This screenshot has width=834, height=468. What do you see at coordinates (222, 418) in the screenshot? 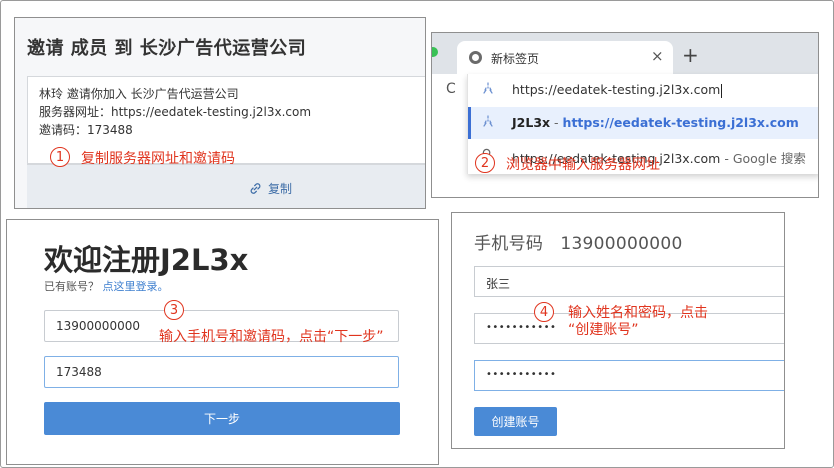
I see `next-step-button: 下一步` at bounding box center [222, 418].